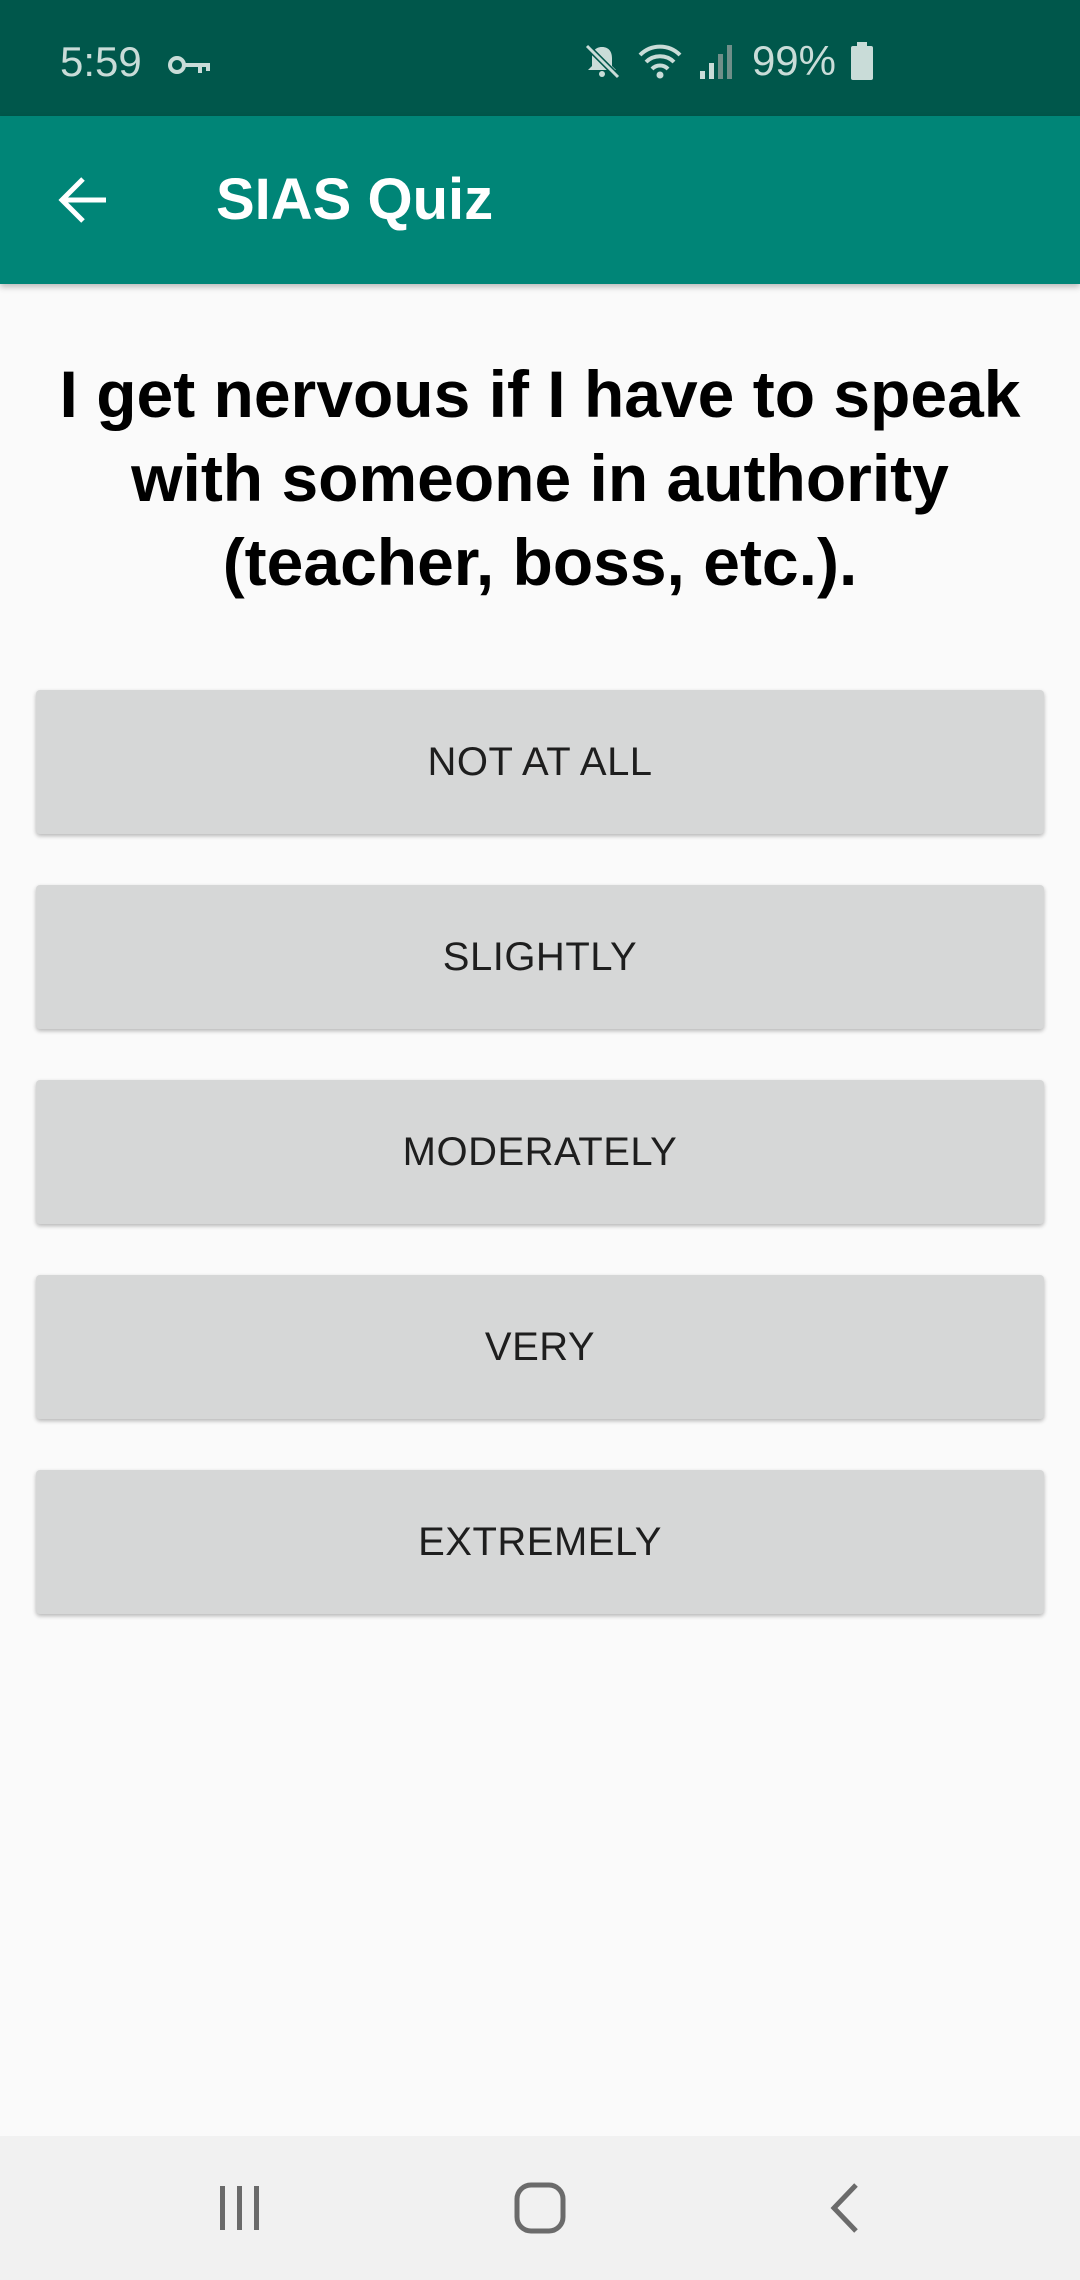 This screenshot has height=2280, width=1080. What do you see at coordinates (540, 762) in the screenshot?
I see `answer-not-at-all-button: NOT AT ALL` at bounding box center [540, 762].